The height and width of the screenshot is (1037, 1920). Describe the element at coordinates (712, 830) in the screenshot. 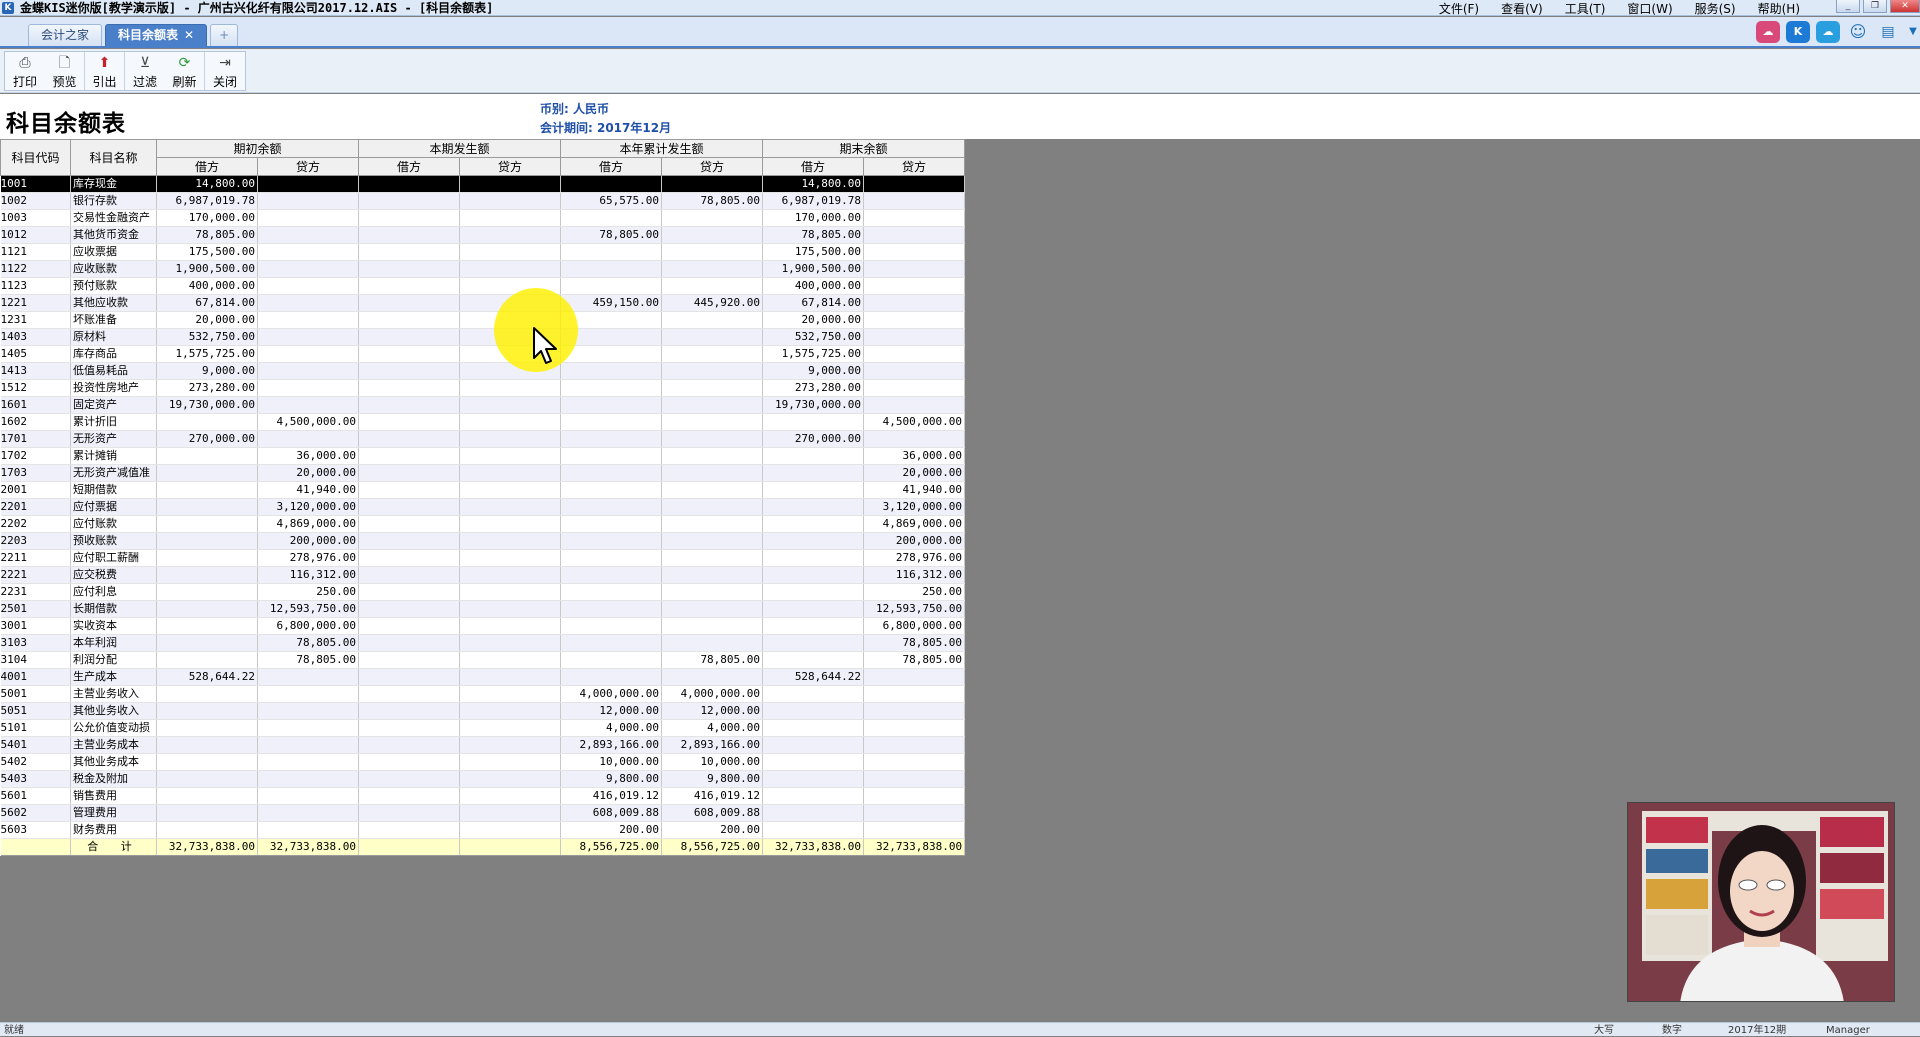

I see `cell-ytd-credit: 200.00` at that location.